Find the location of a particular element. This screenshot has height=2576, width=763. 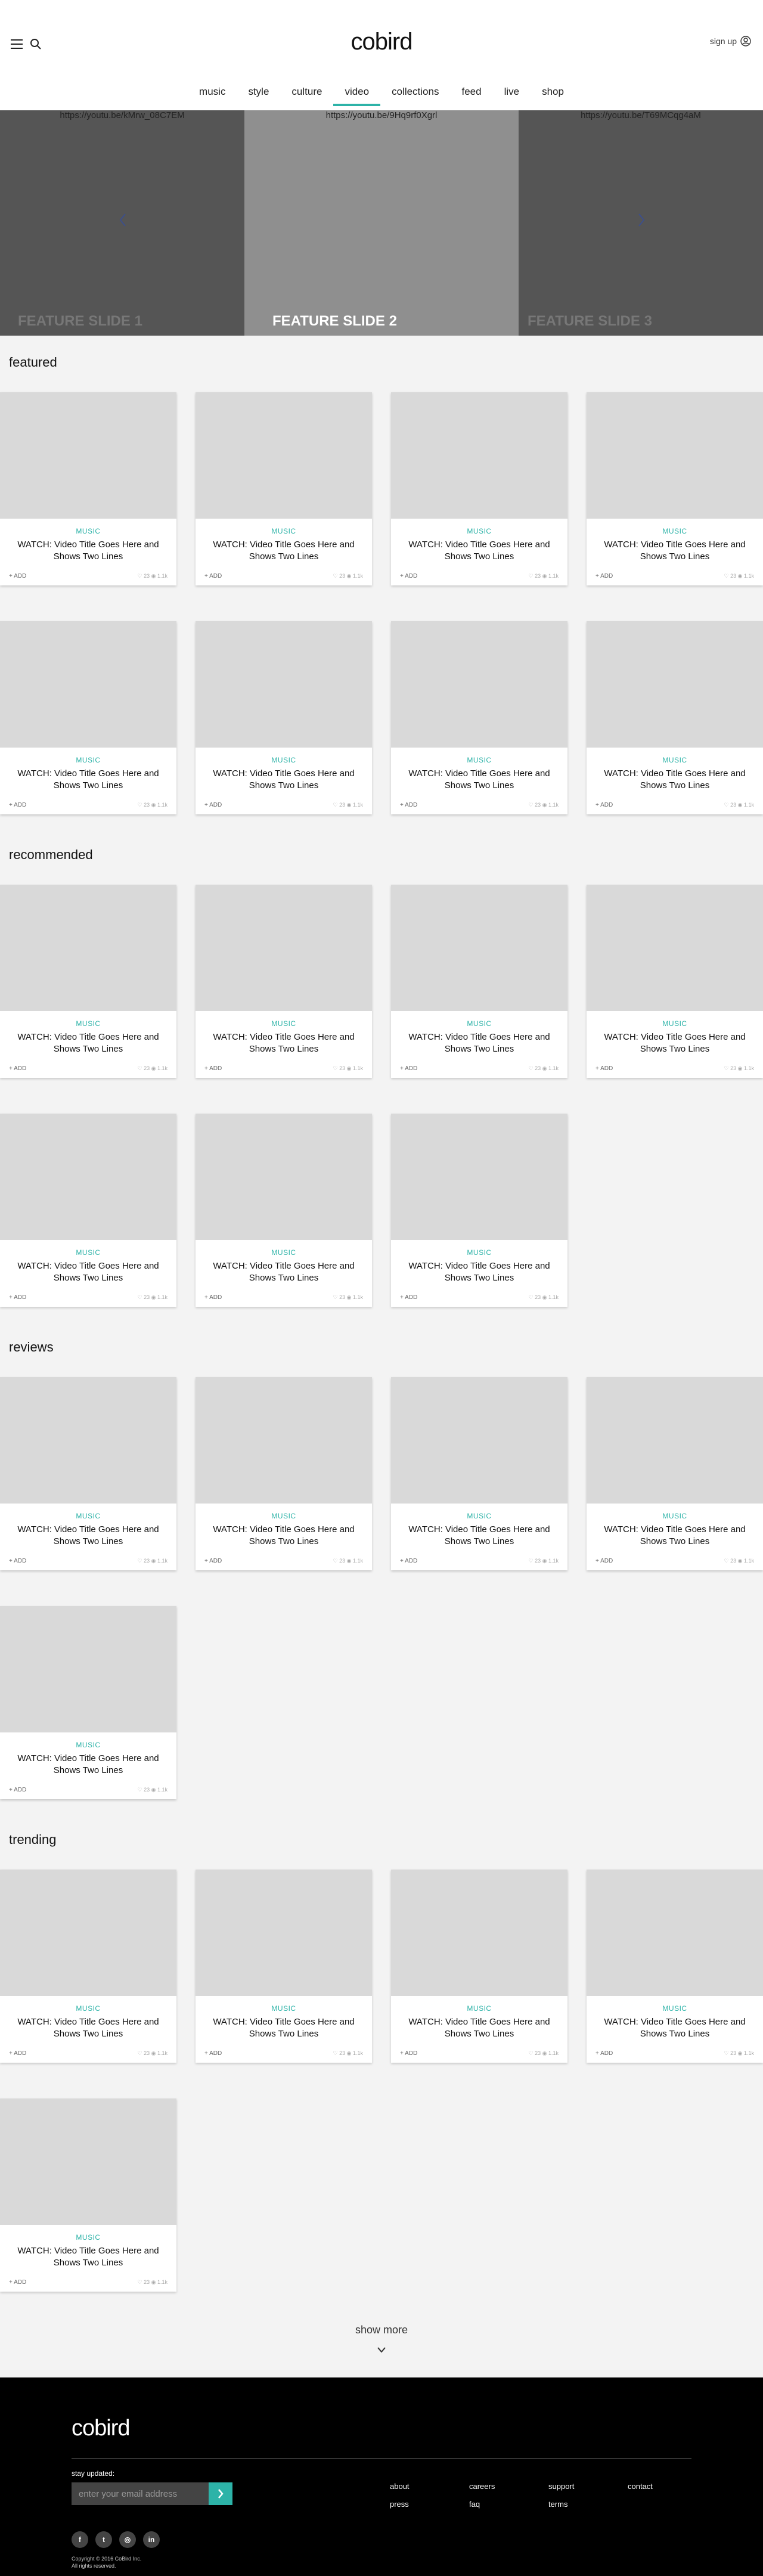

twitter-icon: t is located at coordinates (103, 2539).